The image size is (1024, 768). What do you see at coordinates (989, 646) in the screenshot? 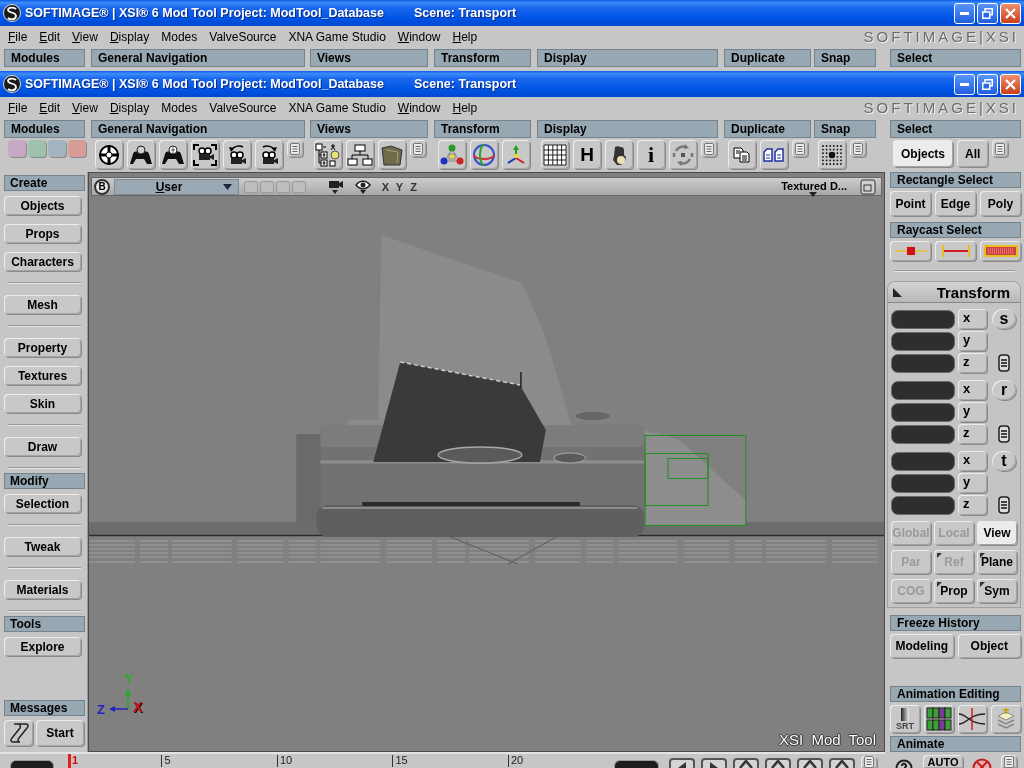
I see `freeze-button: Object` at bounding box center [989, 646].